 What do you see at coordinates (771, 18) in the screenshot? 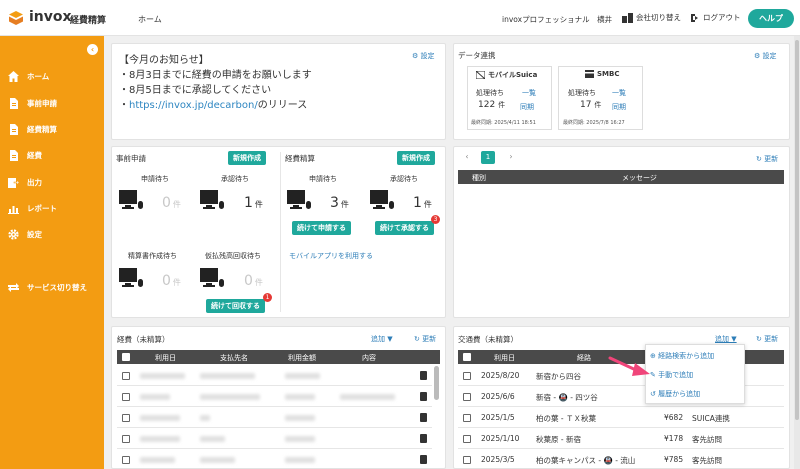
I see `help-button: ヘルプ` at bounding box center [771, 18].